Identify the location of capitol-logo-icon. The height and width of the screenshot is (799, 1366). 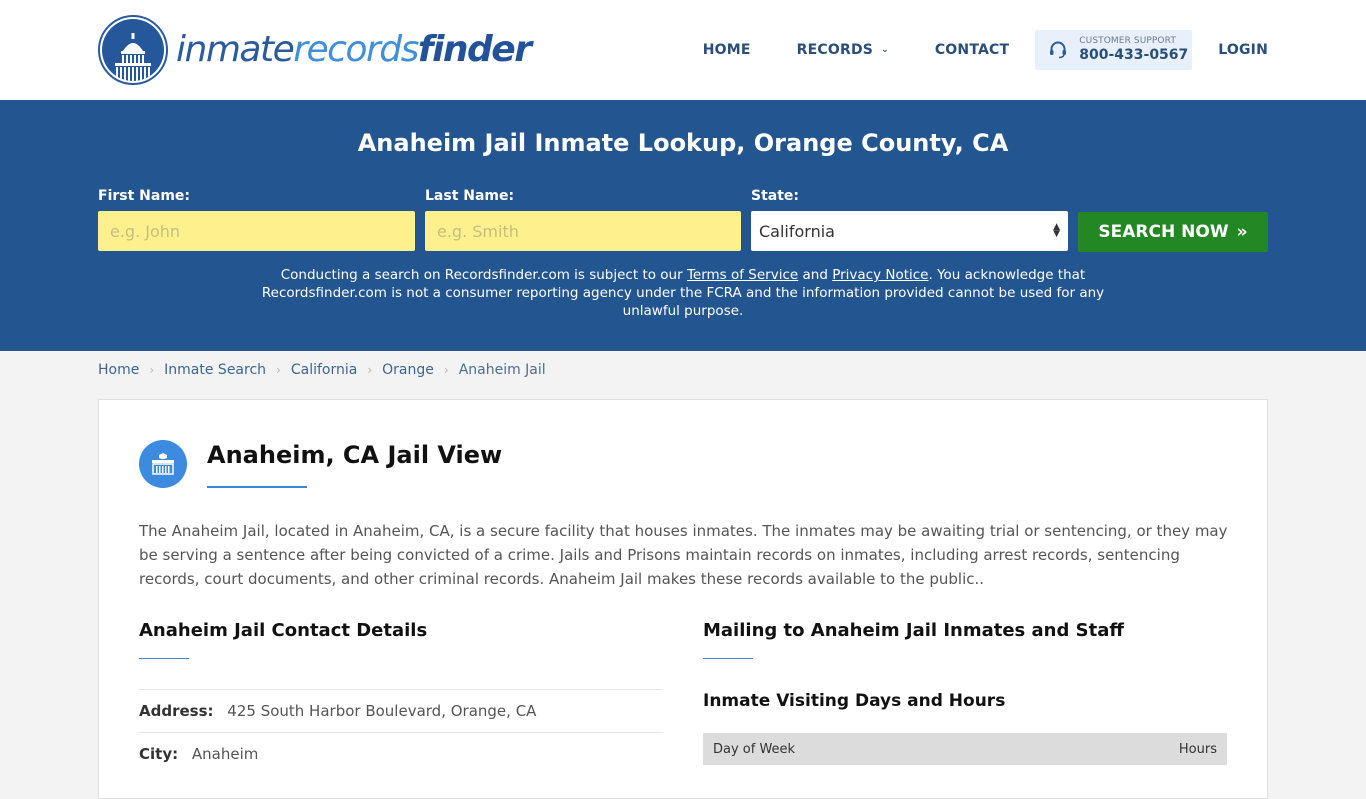
(133, 50).